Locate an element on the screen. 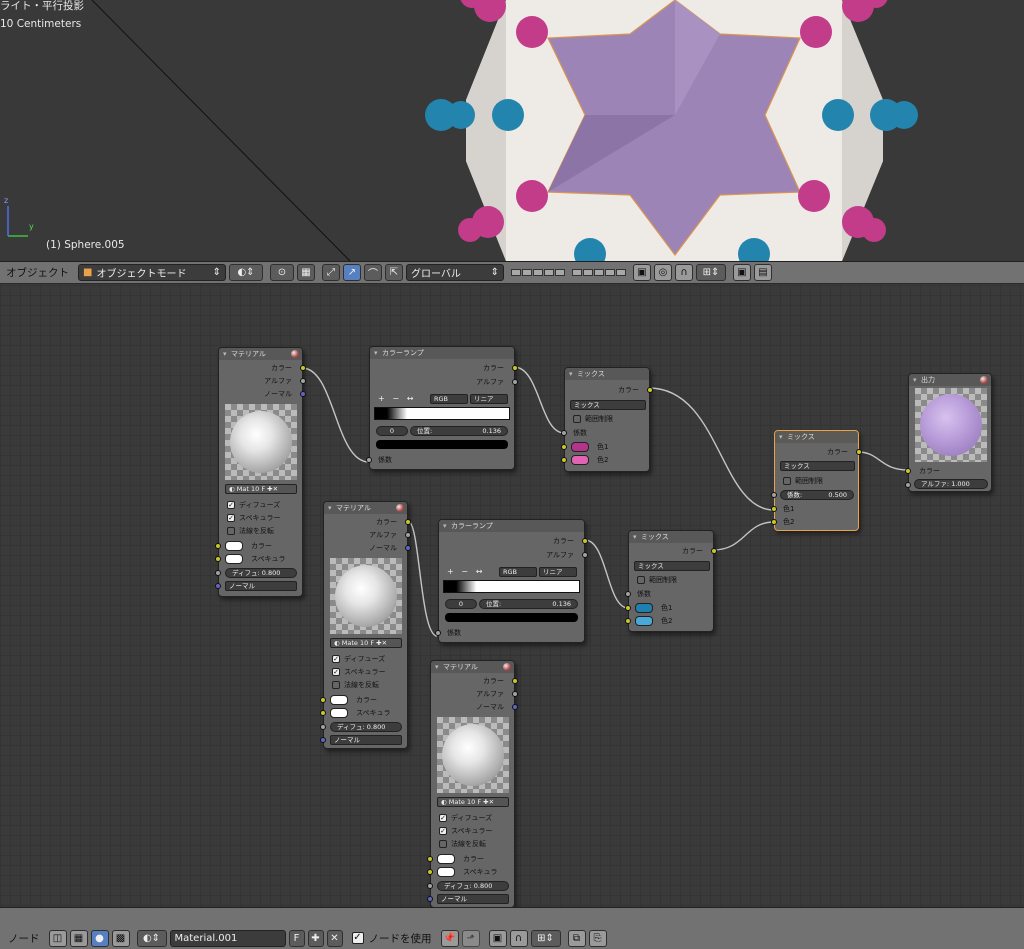  active-stop-index: 0 is located at coordinates (392, 431).